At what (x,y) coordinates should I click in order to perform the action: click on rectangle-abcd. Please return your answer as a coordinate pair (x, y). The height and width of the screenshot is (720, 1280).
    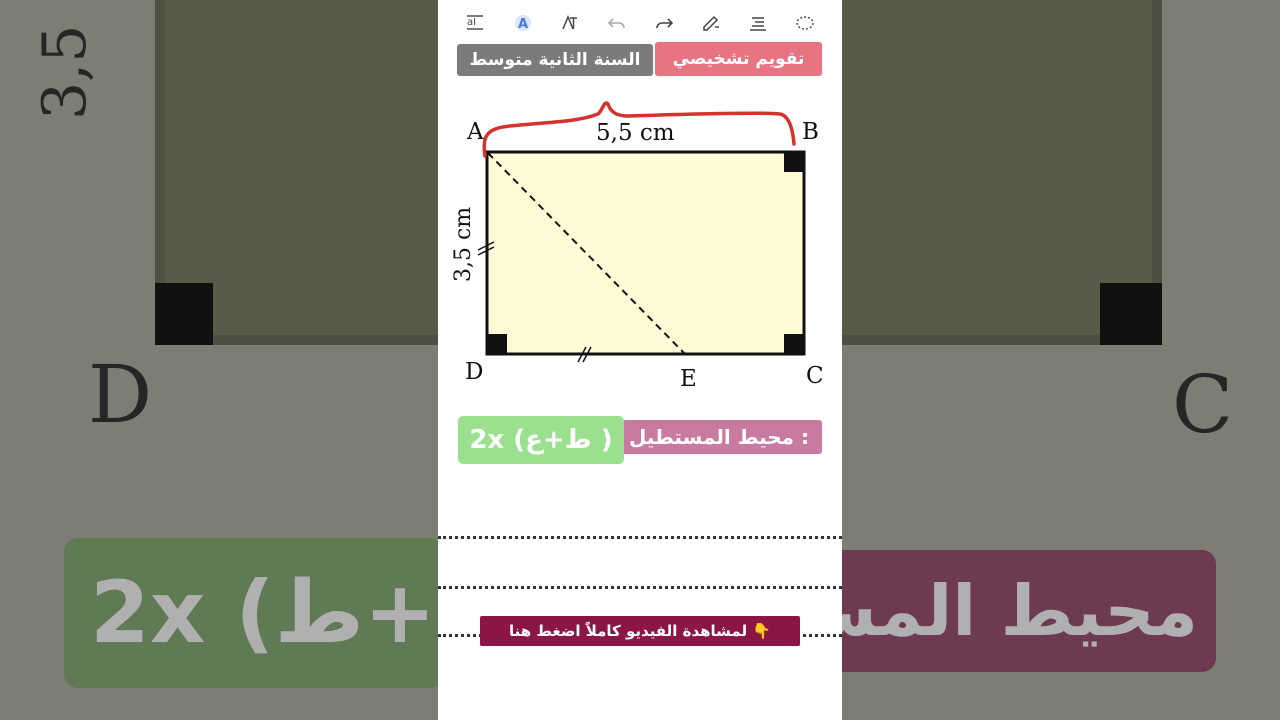
    Looking at the image, I should click on (645, 253).